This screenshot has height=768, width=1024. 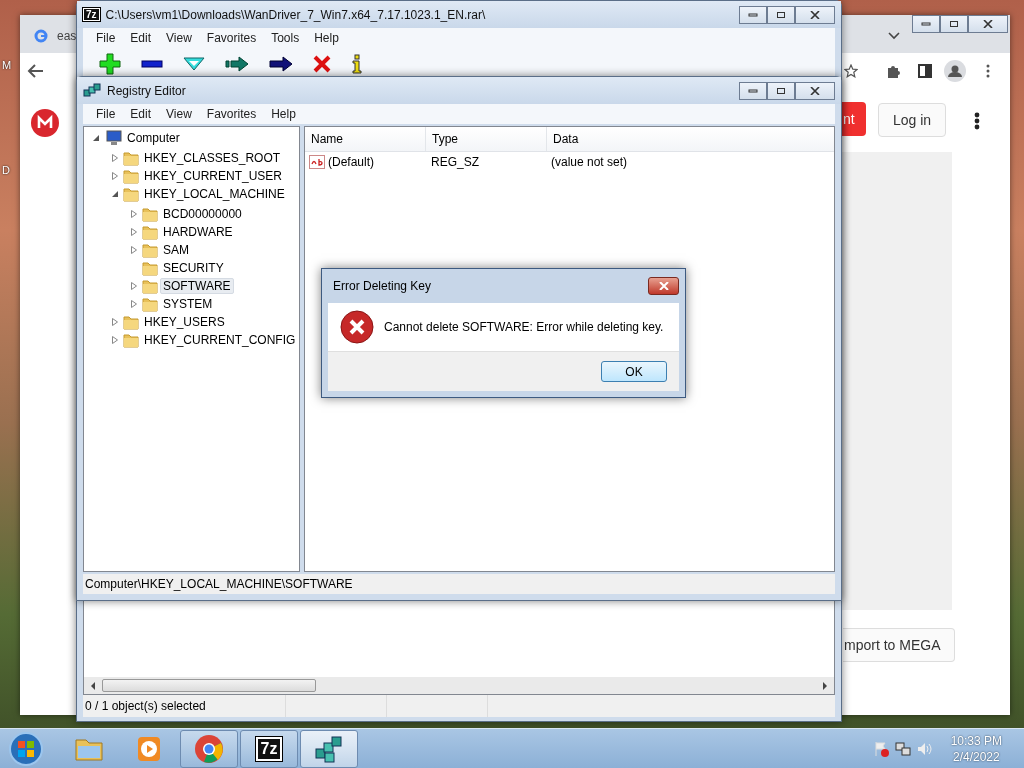 I want to click on column-header: Name, so click(x=365, y=139).